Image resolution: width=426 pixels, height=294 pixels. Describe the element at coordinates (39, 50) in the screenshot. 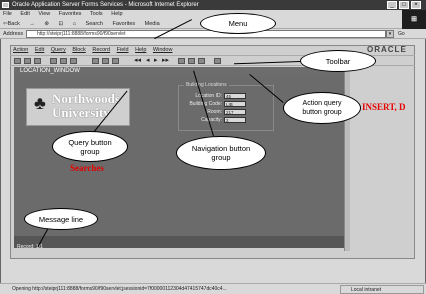

I see `forms-menu-edit: Edit` at that location.